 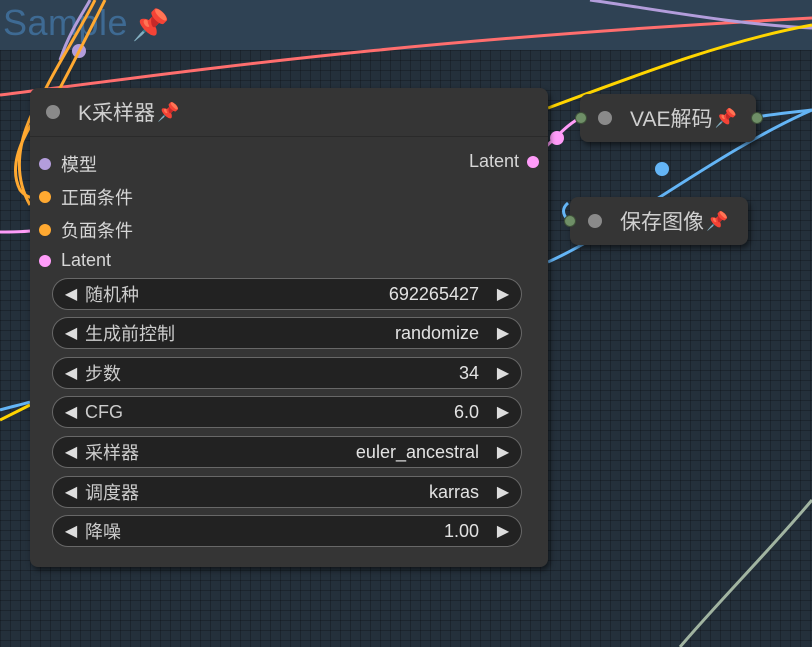 What do you see at coordinates (443, 333) in the screenshot?
I see `widget-value: randomize` at bounding box center [443, 333].